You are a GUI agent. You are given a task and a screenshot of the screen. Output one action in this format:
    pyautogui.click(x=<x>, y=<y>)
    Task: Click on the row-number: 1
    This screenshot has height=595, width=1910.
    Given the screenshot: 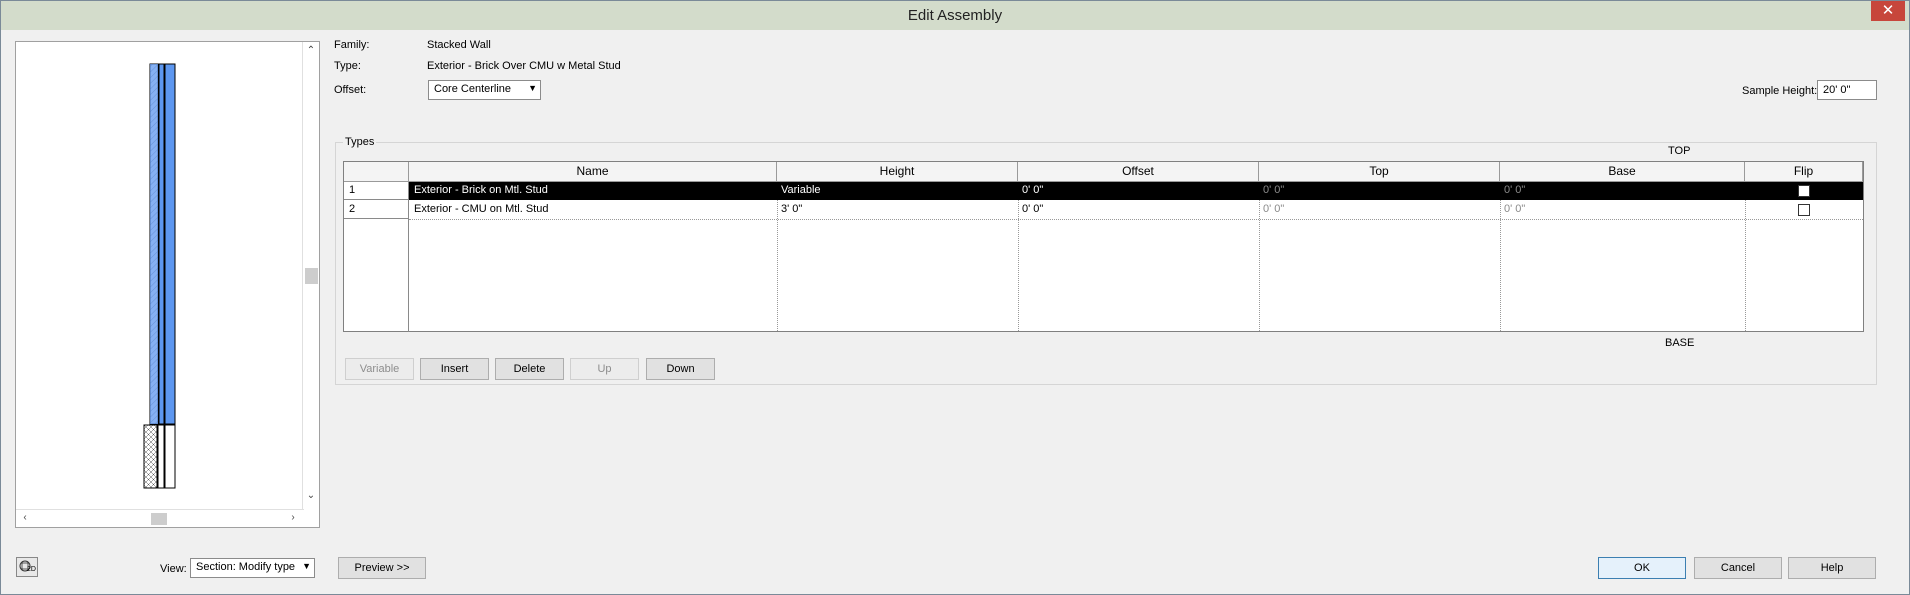 What is the action you would take?
    pyautogui.click(x=376, y=191)
    